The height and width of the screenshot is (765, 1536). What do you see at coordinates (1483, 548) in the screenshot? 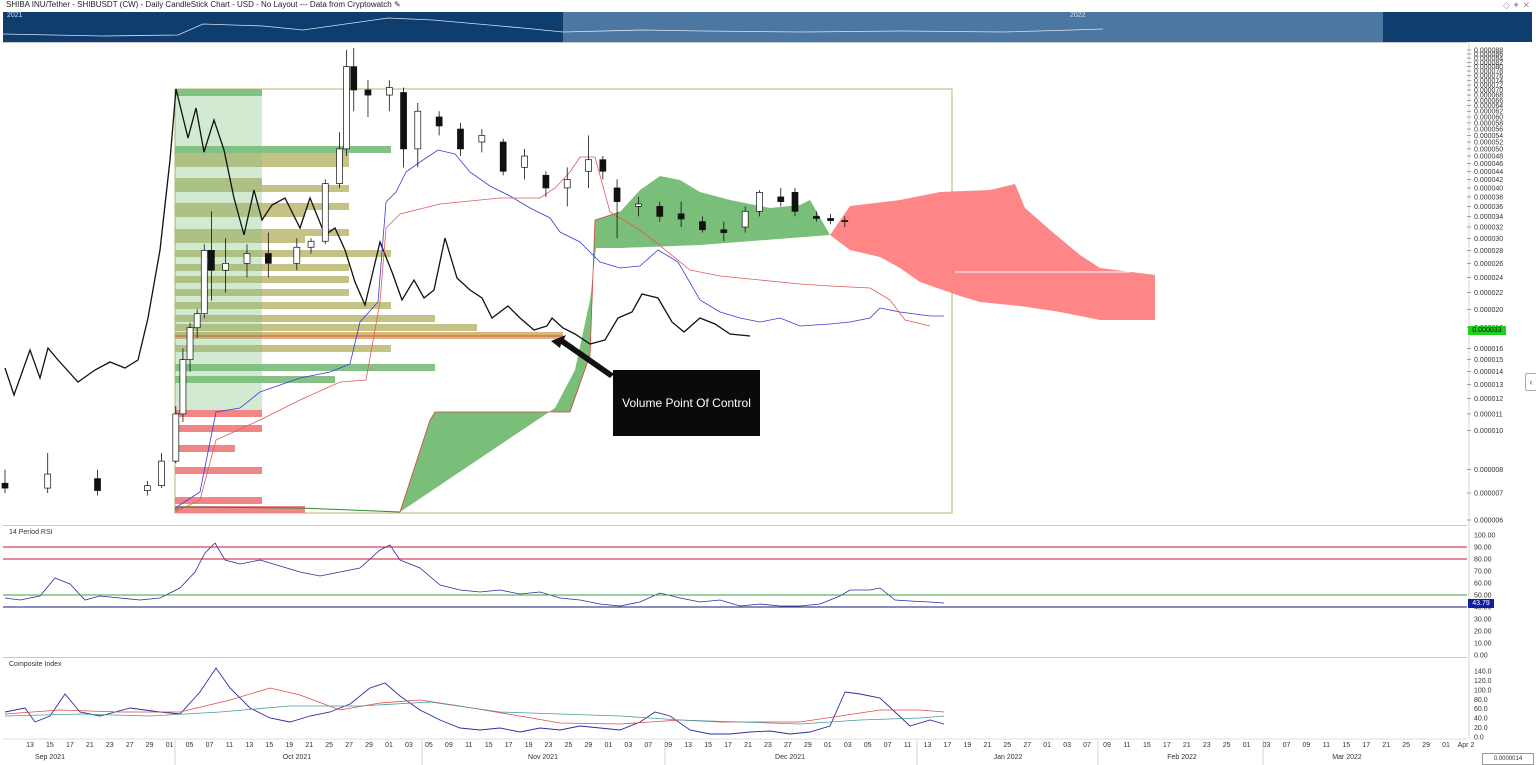
I see `rsi-tick-label: 90.00` at bounding box center [1483, 548].